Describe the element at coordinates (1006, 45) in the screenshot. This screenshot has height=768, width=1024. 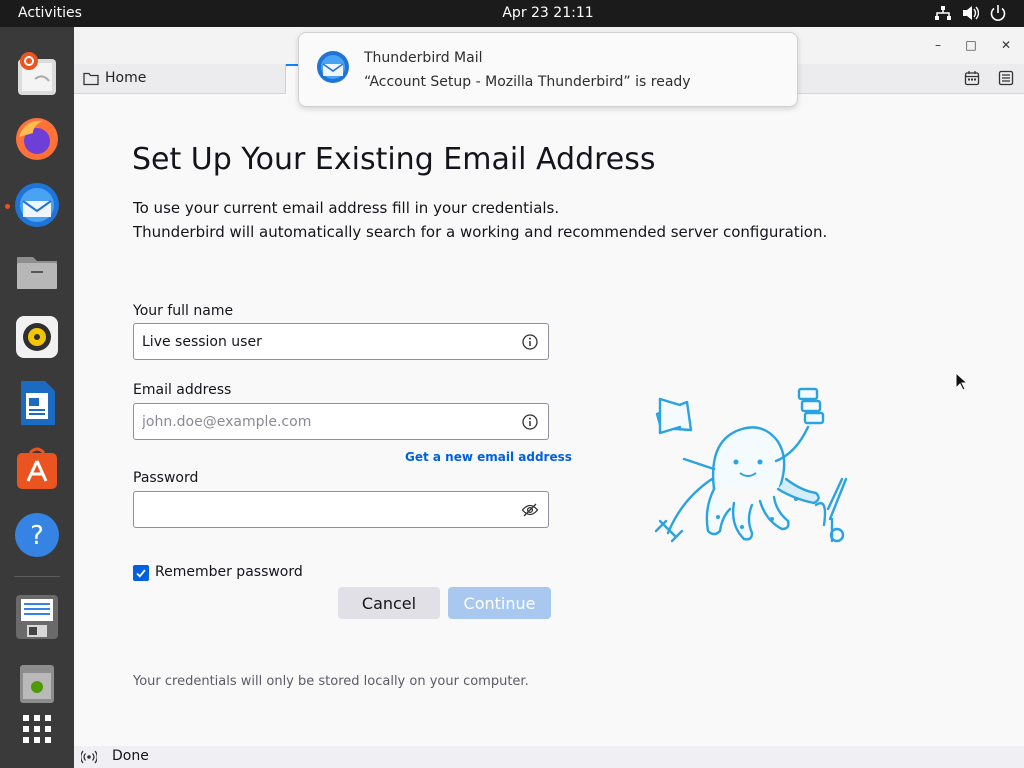
I see `close-button: ✕` at that location.